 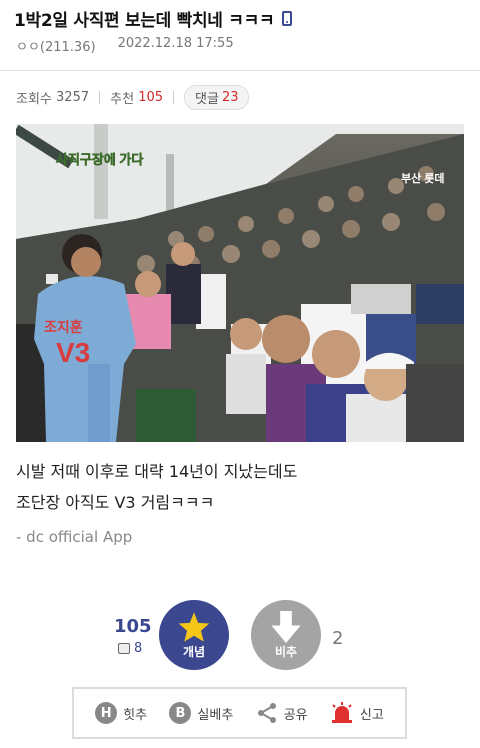 I want to click on downvote-button: 비추, so click(x=286, y=635).